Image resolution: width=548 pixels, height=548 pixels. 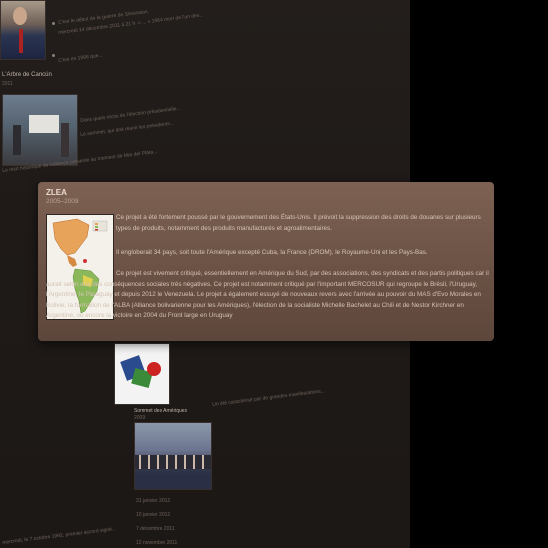 I want to click on summit-floor, so click(x=173, y=482).